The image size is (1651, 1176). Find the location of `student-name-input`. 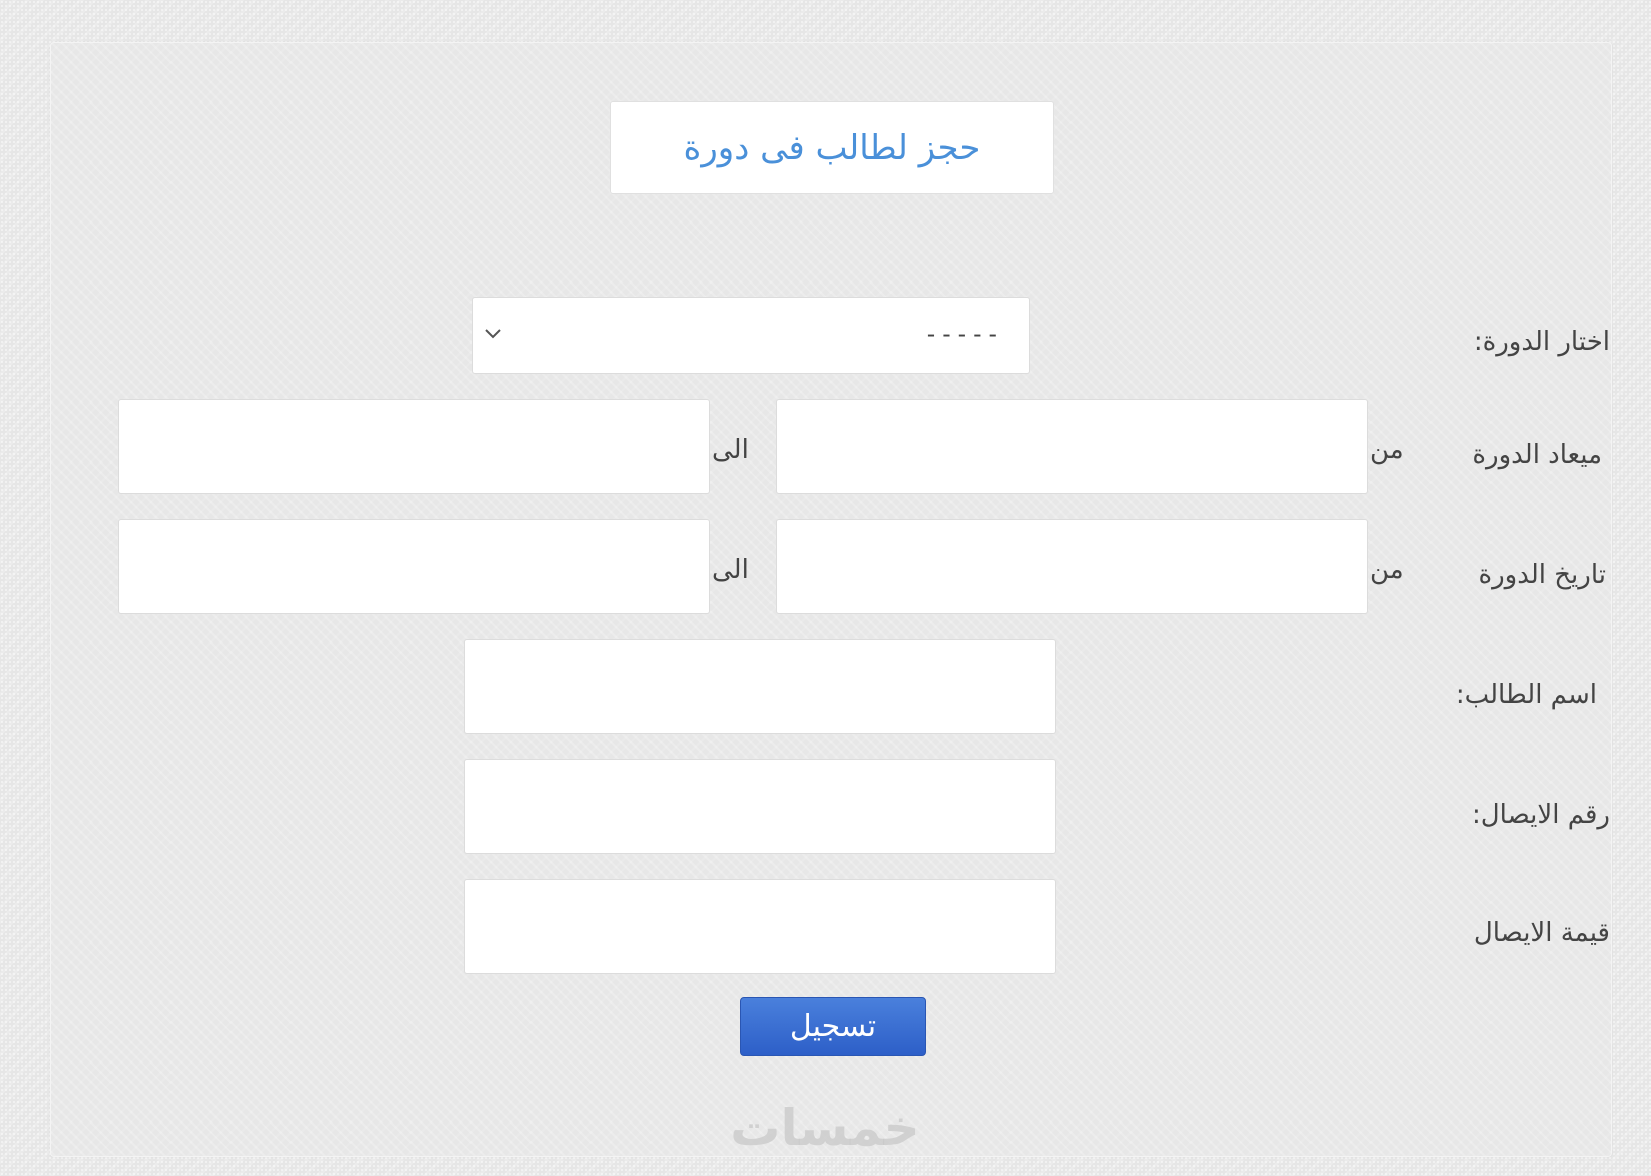

student-name-input is located at coordinates (760, 686).